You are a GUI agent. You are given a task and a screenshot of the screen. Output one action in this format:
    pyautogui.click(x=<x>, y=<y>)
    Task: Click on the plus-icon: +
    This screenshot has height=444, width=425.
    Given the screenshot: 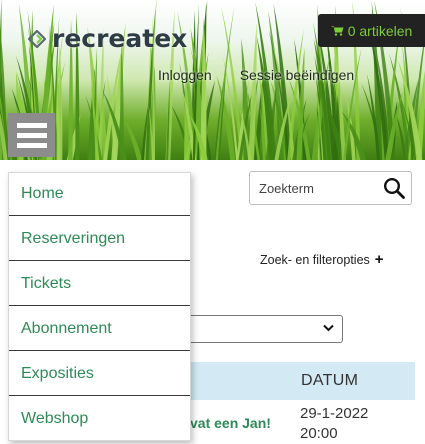 What is the action you would take?
    pyautogui.click(x=379, y=259)
    